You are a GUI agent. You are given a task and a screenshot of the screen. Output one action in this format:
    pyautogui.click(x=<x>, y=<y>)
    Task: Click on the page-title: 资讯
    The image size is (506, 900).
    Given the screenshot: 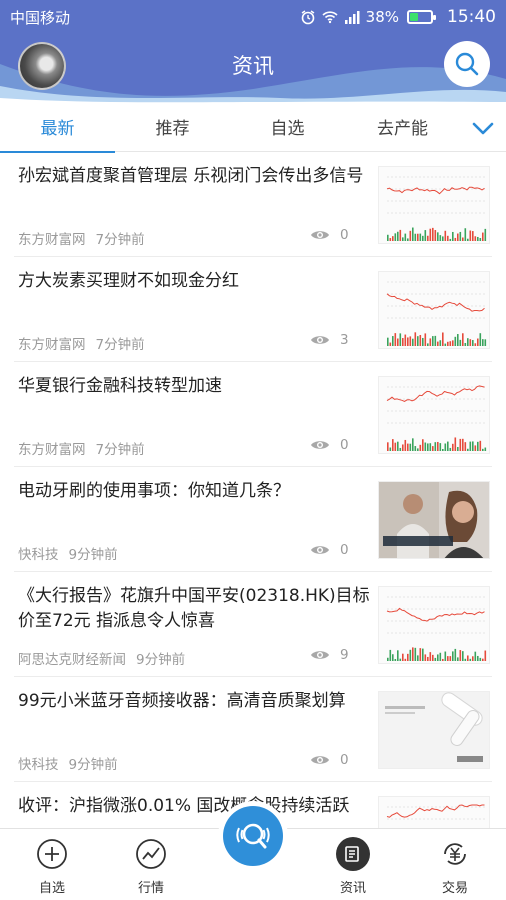 What is the action you would take?
    pyautogui.click(x=253, y=66)
    